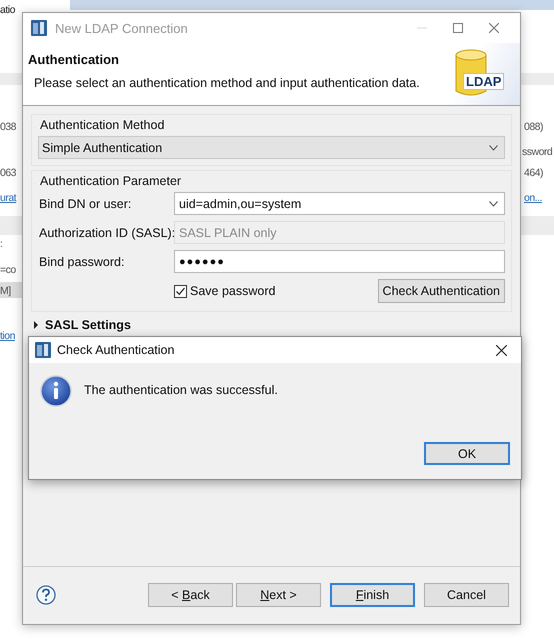 This screenshot has width=554, height=643. Describe the element at coordinates (8, 127) in the screenshot. I see `background-text: 038` at that location.